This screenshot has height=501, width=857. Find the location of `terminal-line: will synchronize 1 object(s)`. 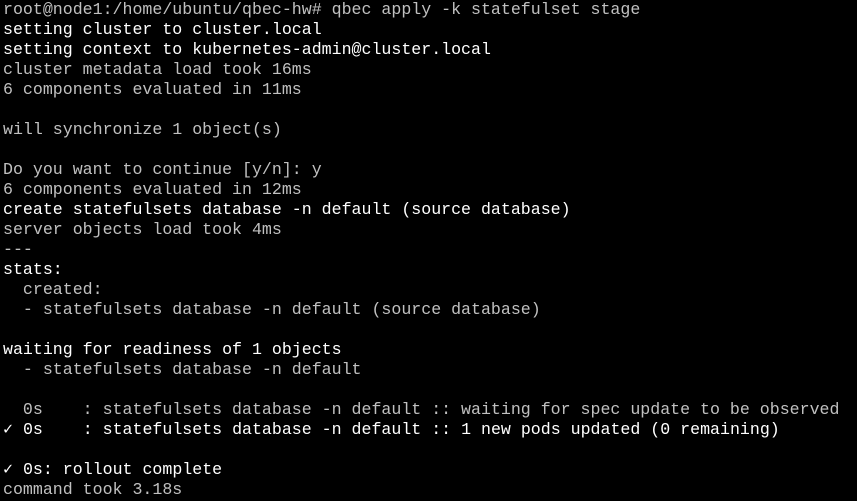

terminal-line: will synchronize 1 object(s) is located at coordinates (142, 129).